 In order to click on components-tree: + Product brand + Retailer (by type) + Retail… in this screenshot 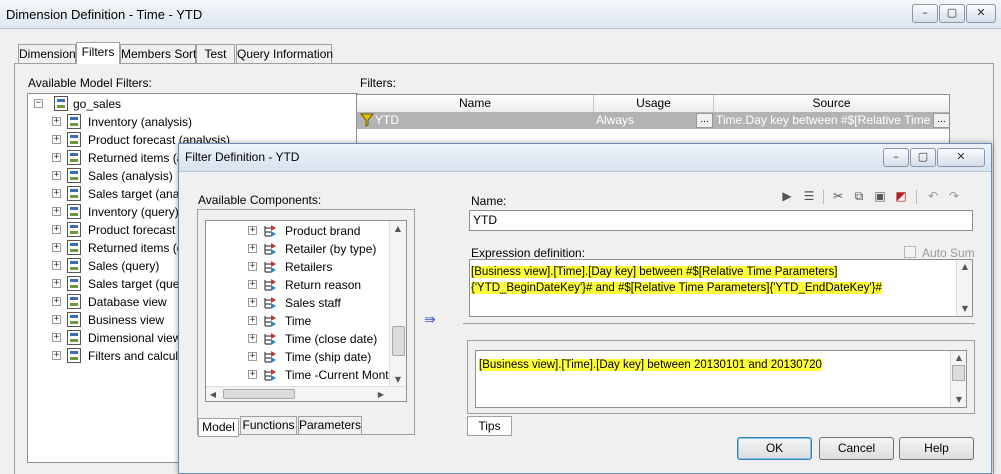, I will do `click(306, 311)`.